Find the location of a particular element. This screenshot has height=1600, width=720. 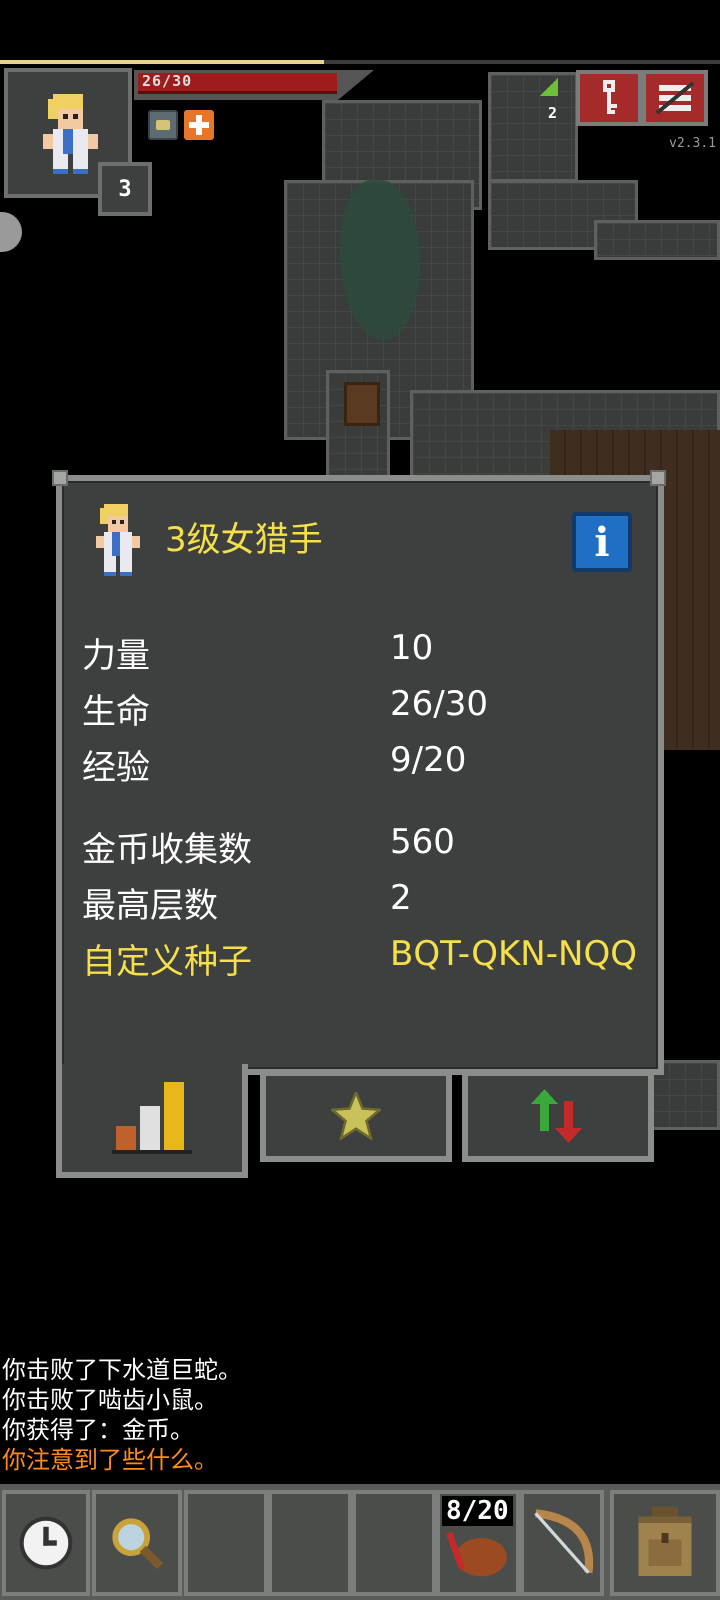

key-icon is located at coordinates (610, 97).